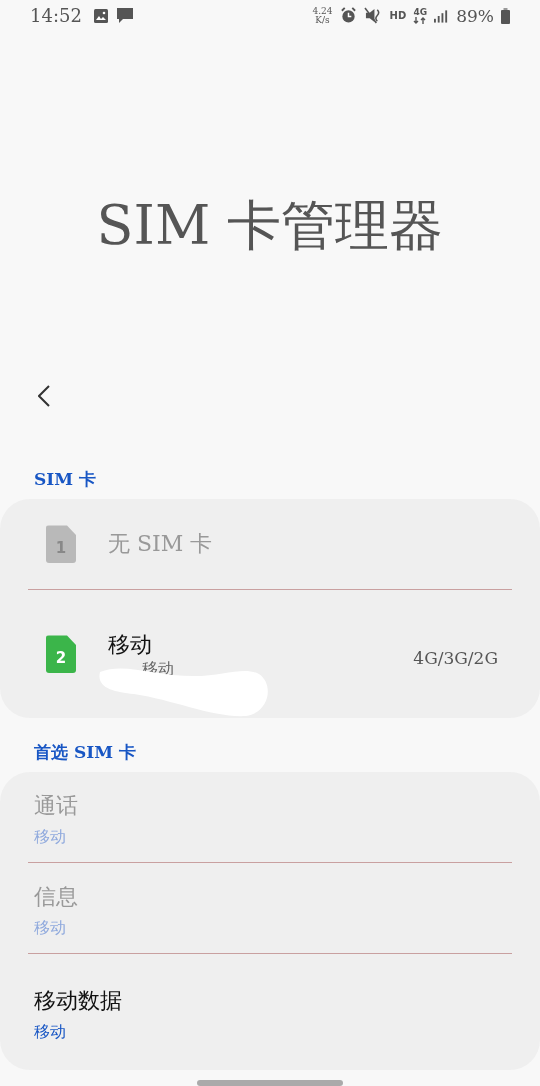 This screenshot has height=1086, width=540. Describe the element at coordinates (420, 12) in the screenshot. I see `network-label: 4G` at that location.